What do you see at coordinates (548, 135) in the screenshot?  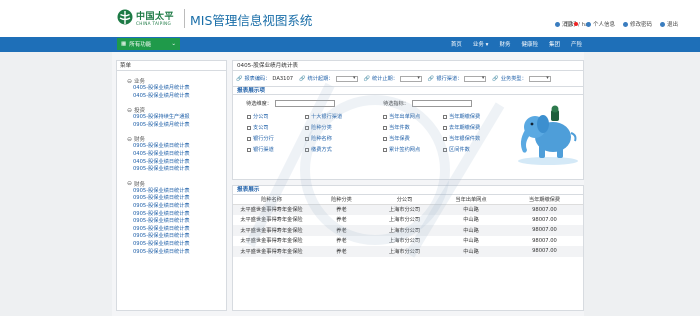 I see `elephant-mascot-icon` at bounding box center [548, 135].